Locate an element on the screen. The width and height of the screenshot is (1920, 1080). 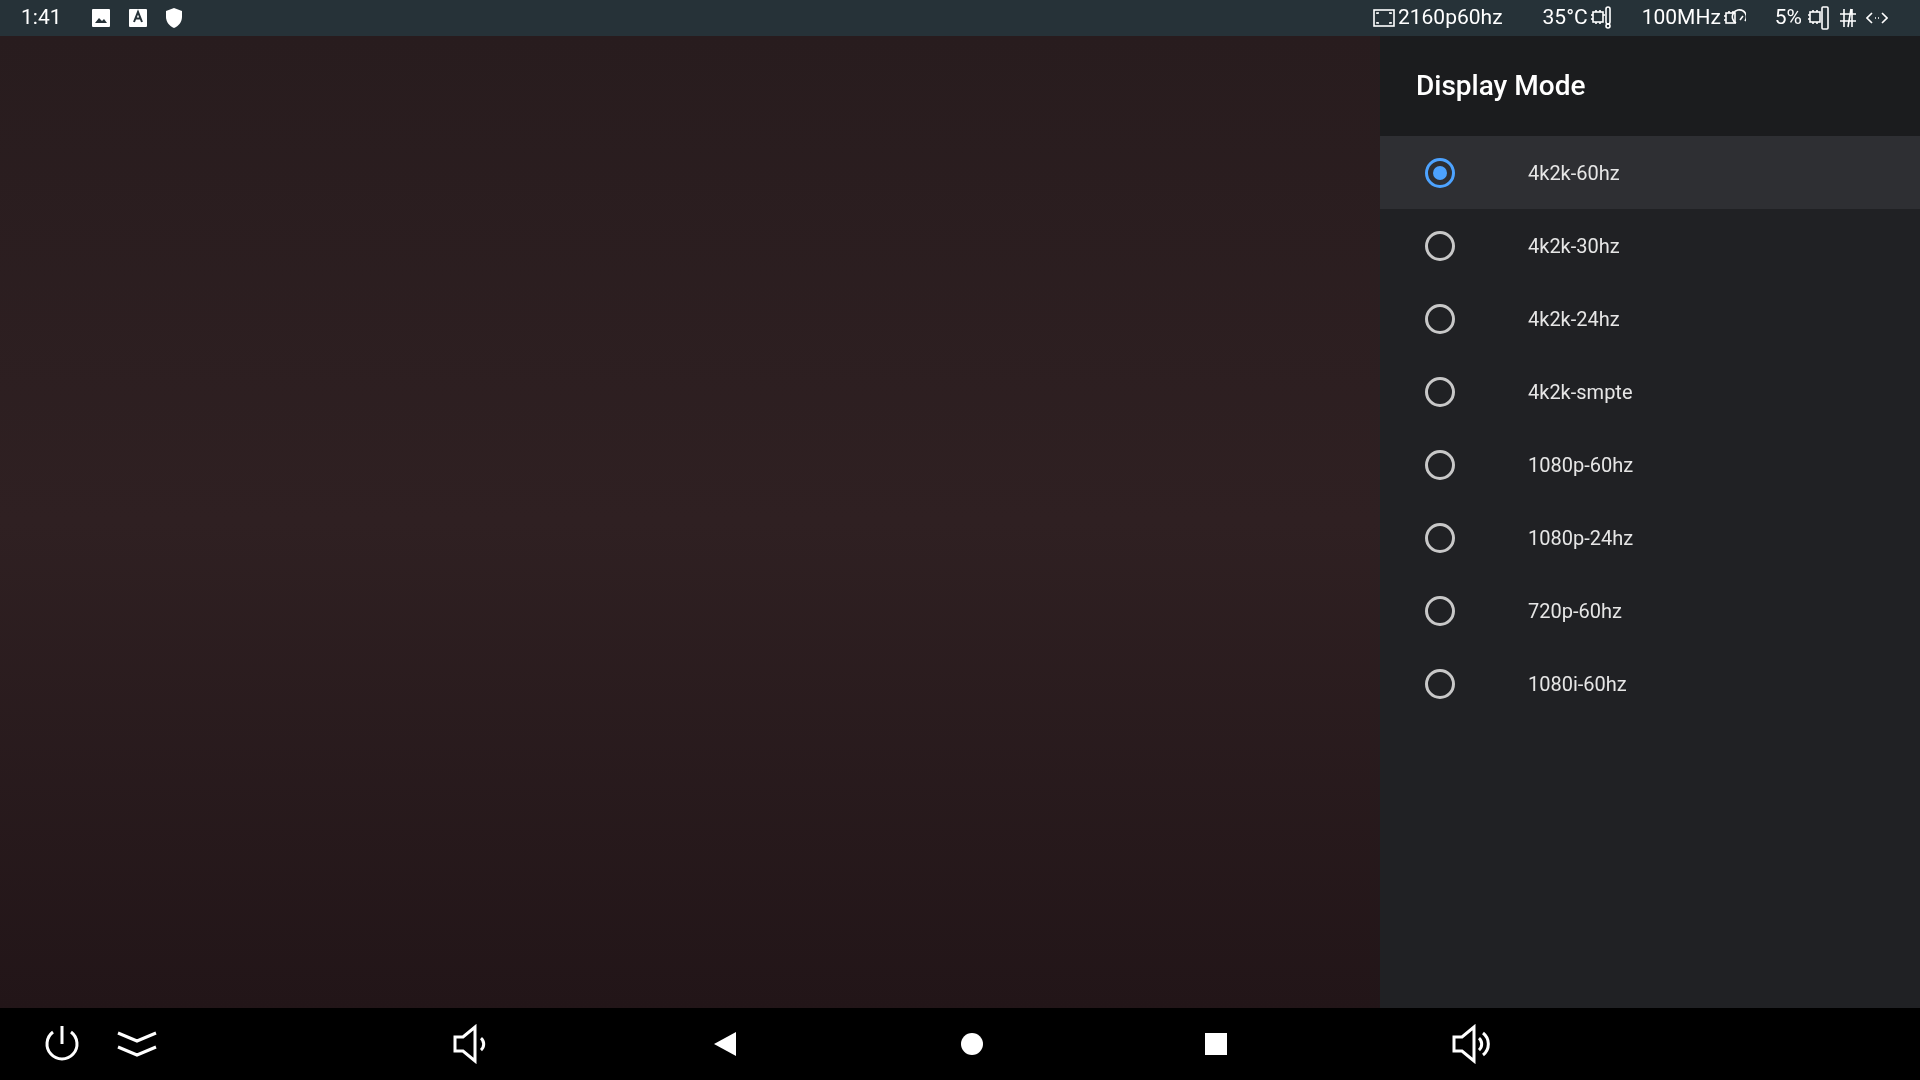
home-icon is located at coordinates (972, 1044).